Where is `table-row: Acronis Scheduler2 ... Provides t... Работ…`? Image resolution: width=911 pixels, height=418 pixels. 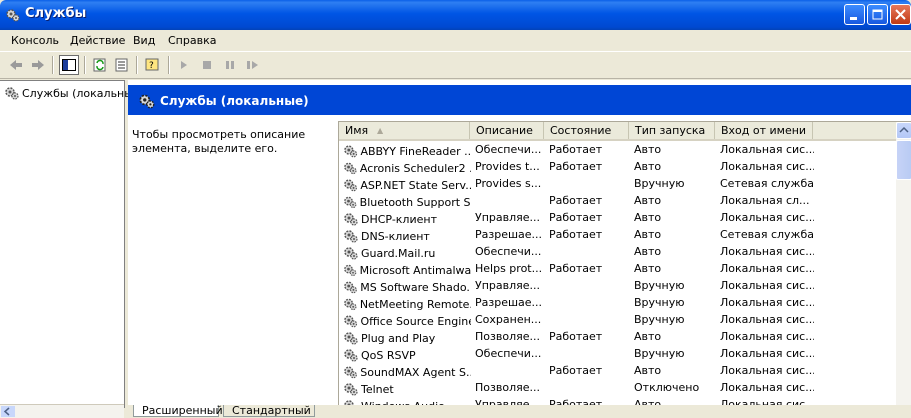
table-row: Acronis Scheduler2 ... Provides t... Работ… is located at coordinates (617, 166).